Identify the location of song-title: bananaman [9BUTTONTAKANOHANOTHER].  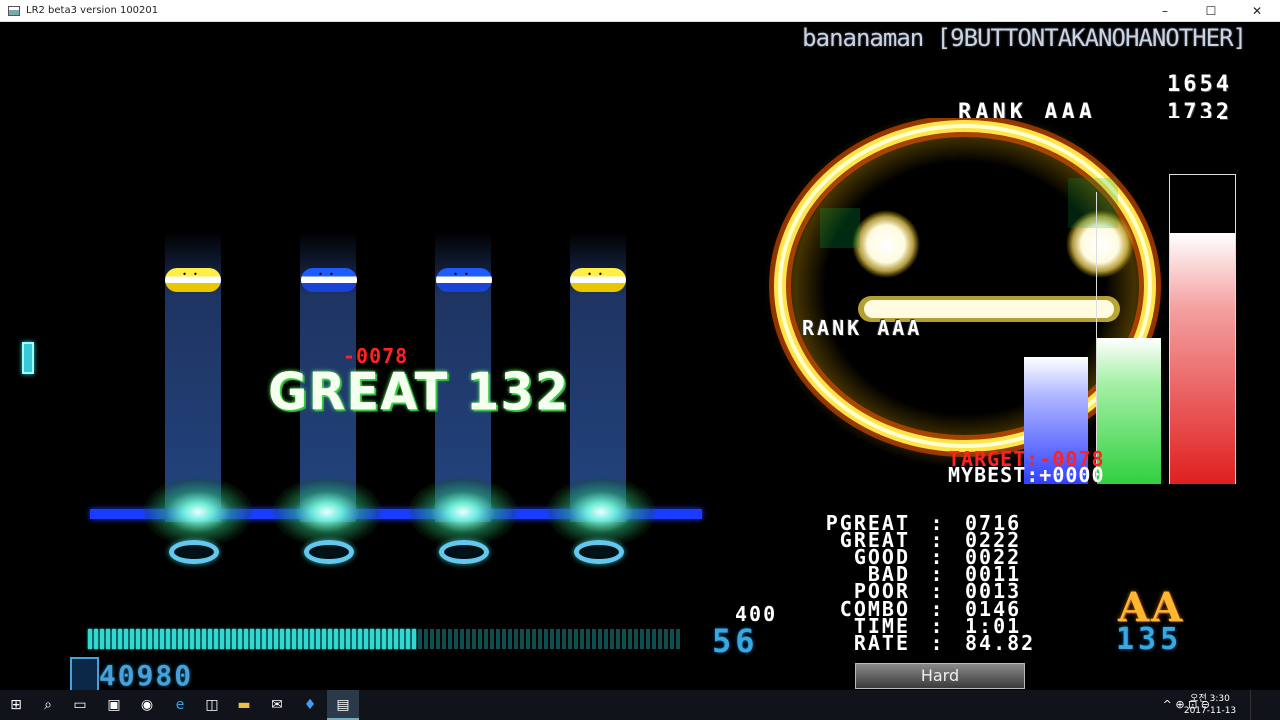
(1024, 38).